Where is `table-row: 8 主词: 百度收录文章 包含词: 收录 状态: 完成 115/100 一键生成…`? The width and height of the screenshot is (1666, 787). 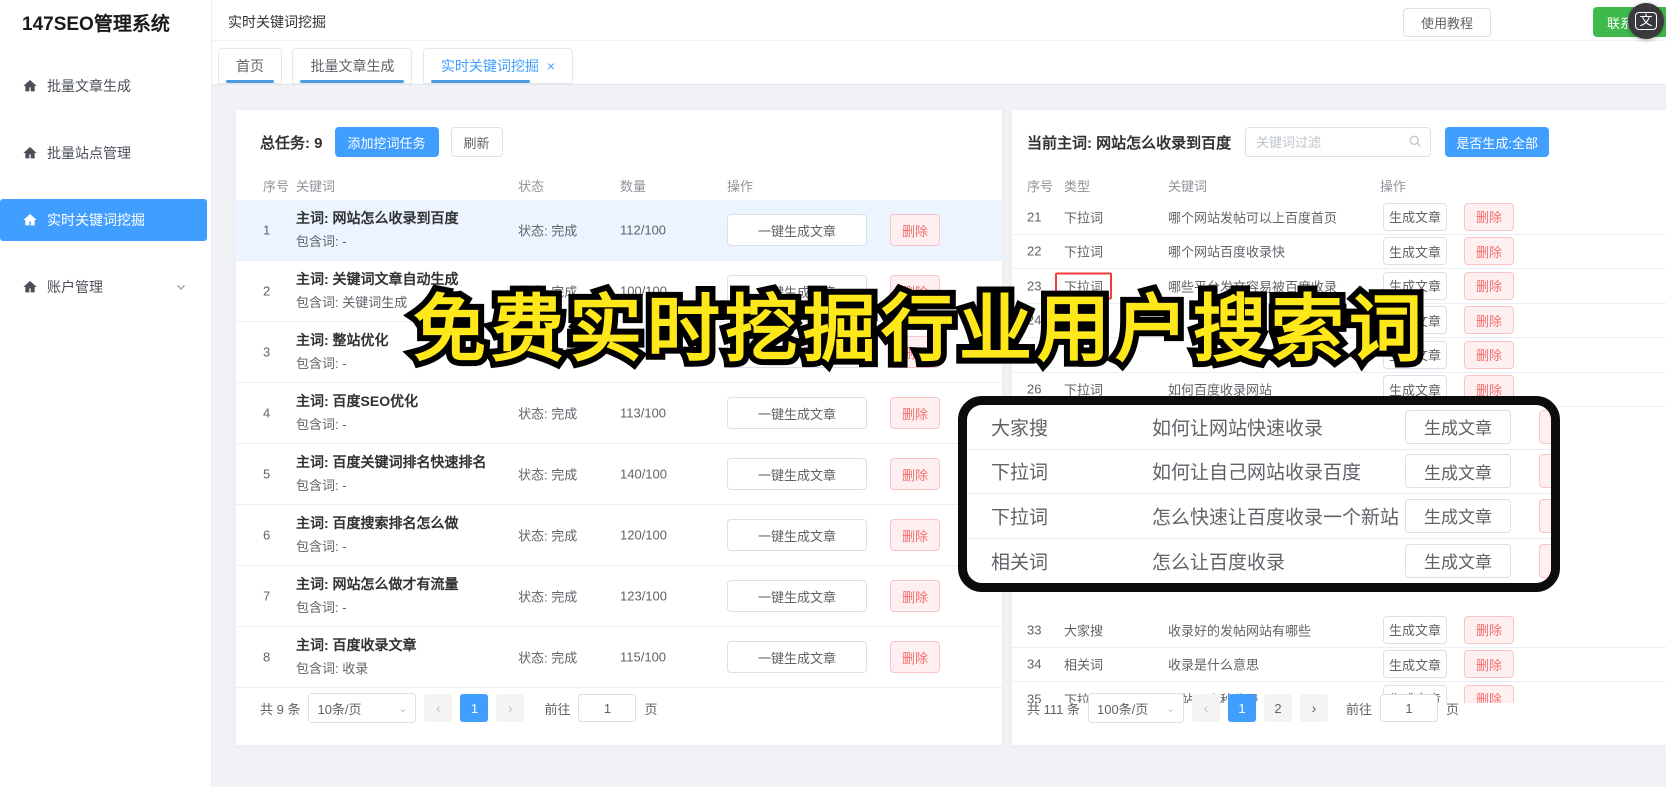 table-row: 8 主词: 百度收录文章 包含词: 收录 状态: 完成 115/100 一键生成… is located at coordinates (619, 657).